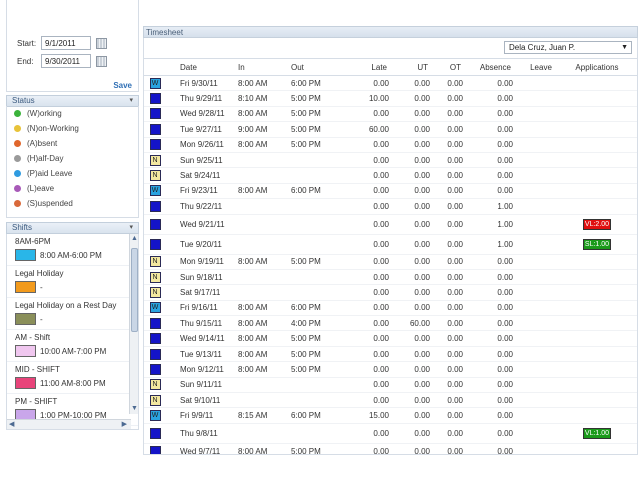 The width and height of the screenshot is (640, 480). What do you see at coordinates (390, 245) in the screenshot?
I see `table-row: Tue 9/20/11 0.00 0.00 0.00 1.00 SL:1.00` at bounding box center [390, 245].